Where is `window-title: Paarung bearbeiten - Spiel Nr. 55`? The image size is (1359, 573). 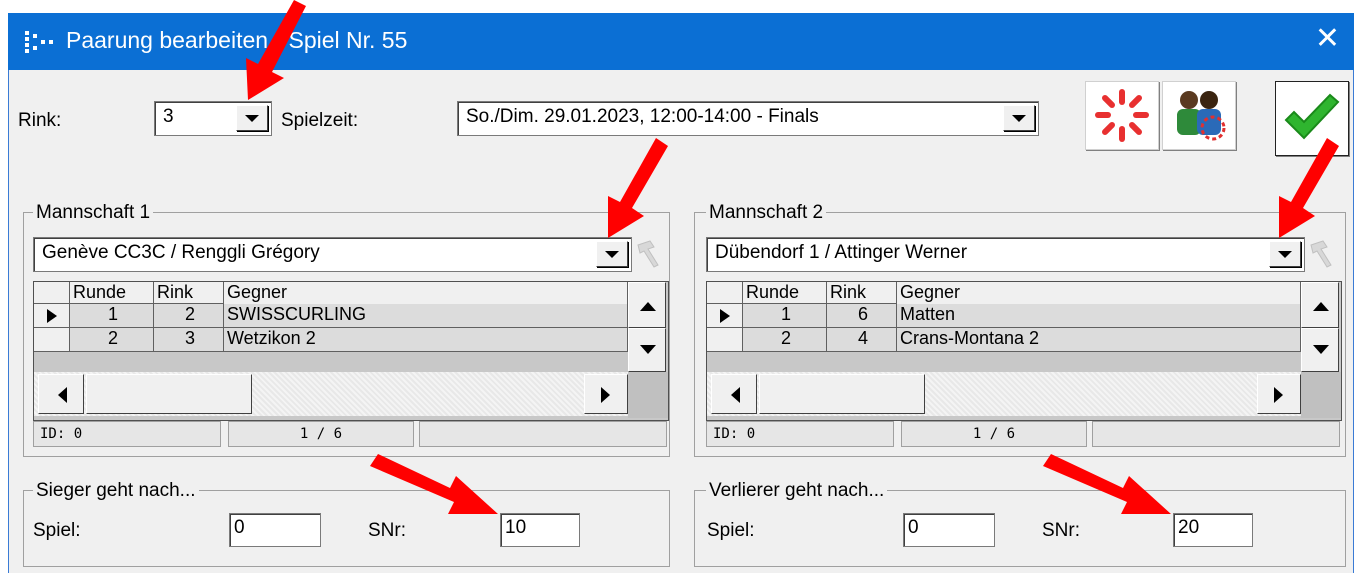
window-title: Paarung bearbeiten - Spiel Nr. 55 is located at coordinates (237, 40).